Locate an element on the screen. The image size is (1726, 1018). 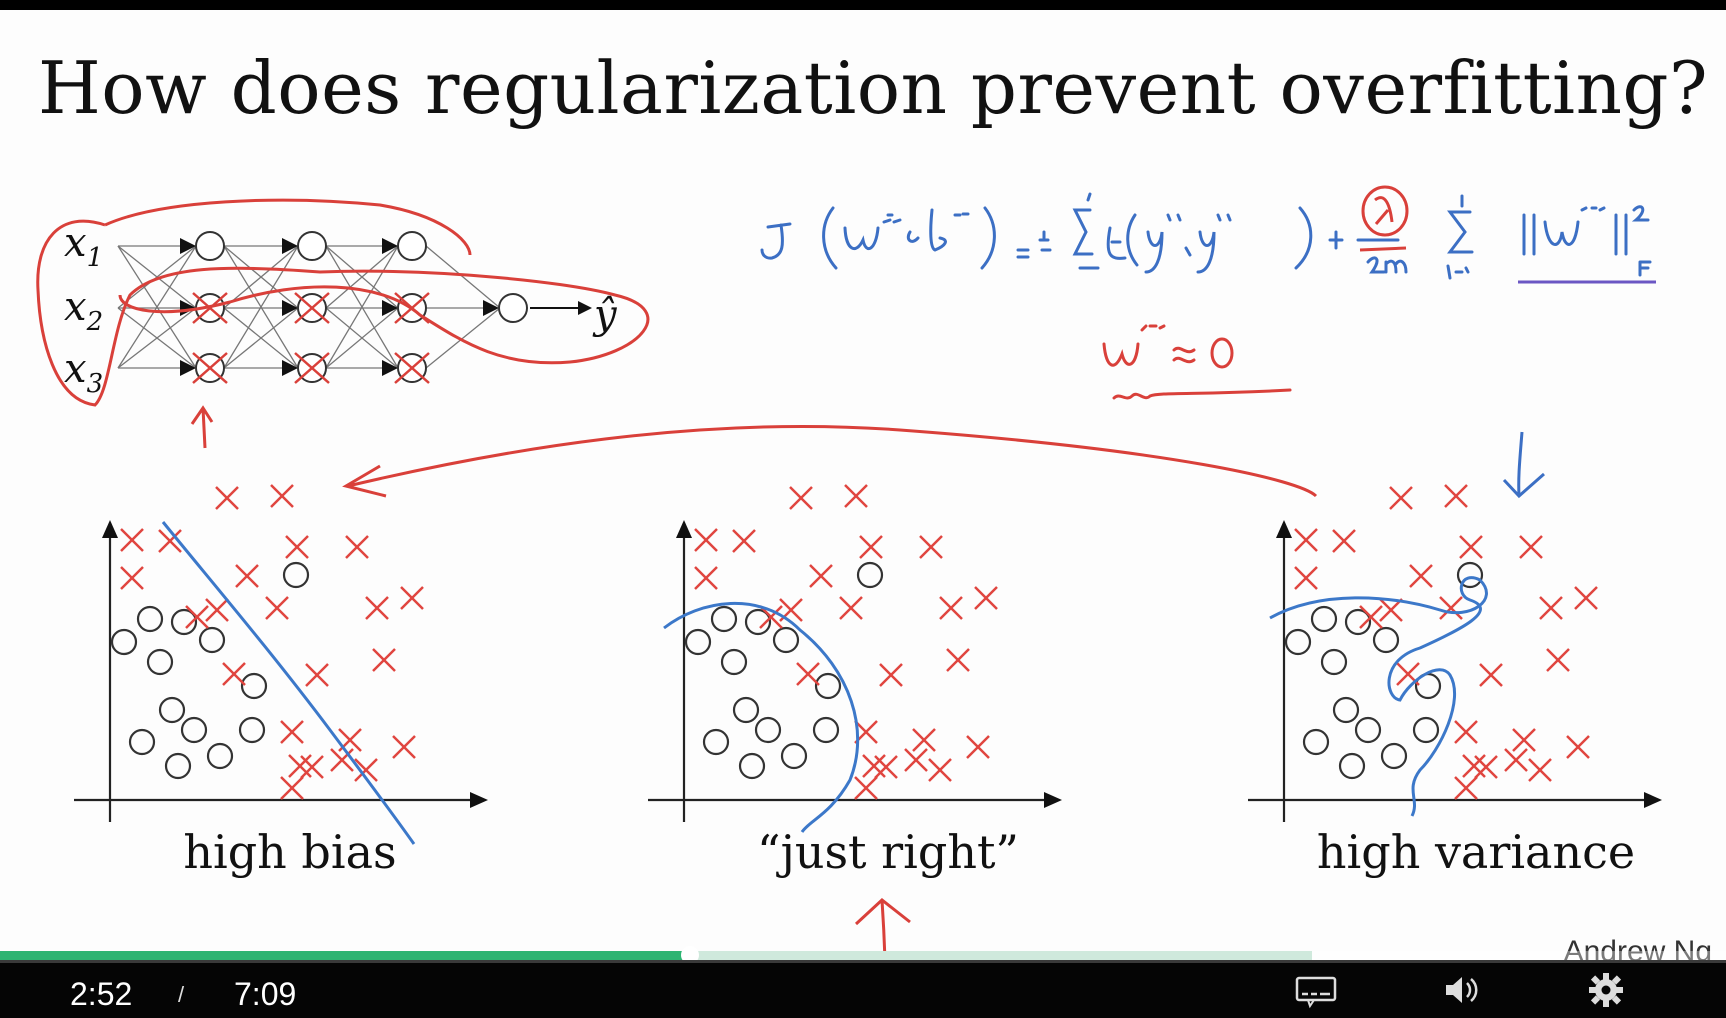
plot-high-variance is located at coordinates (1455, 653).